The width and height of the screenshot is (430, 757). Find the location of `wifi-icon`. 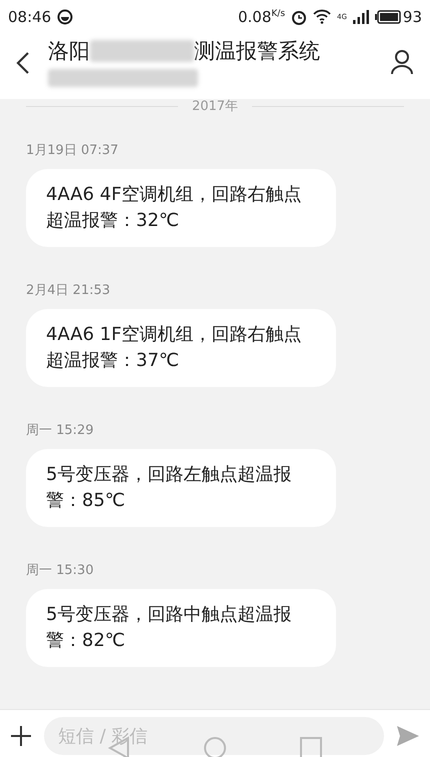

wifi-icon is located at coordinates (322, 16).